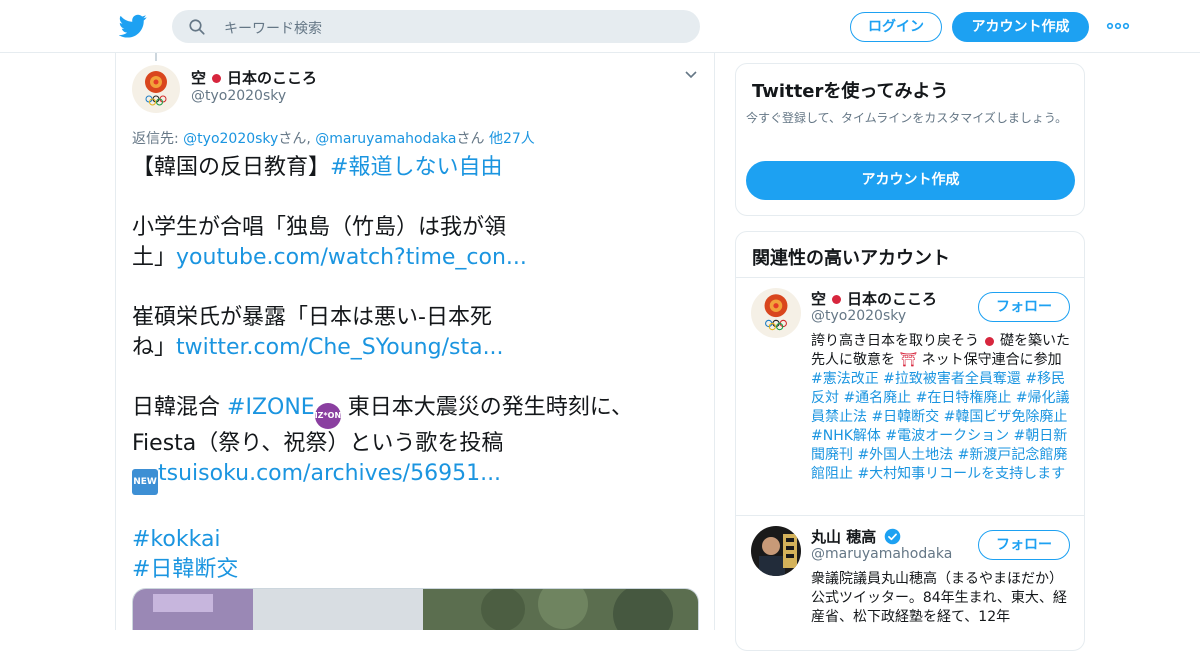 The height and width of the screenshot is (651, 1200). What do you see at coordinates (881, 554) in the screenshot?
I see `account-handle: @maruyamahodaka` at bounding box center [881, 554].